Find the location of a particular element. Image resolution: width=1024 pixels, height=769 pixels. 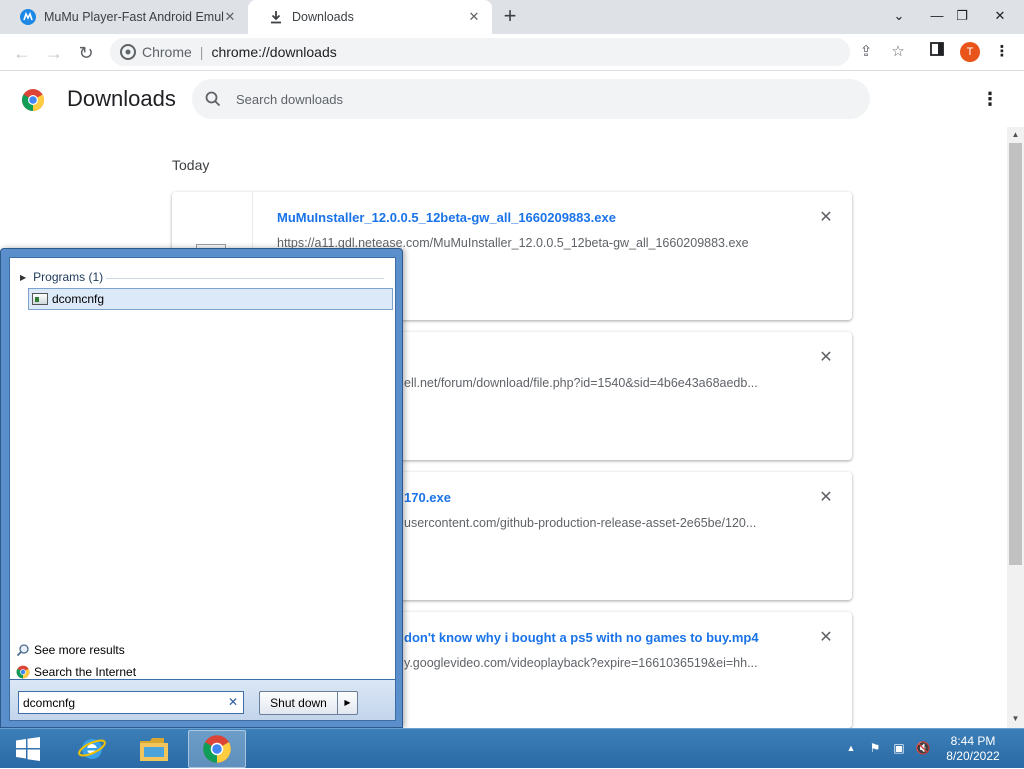

chrome-logo-icon is located at coordinates (33, 100).